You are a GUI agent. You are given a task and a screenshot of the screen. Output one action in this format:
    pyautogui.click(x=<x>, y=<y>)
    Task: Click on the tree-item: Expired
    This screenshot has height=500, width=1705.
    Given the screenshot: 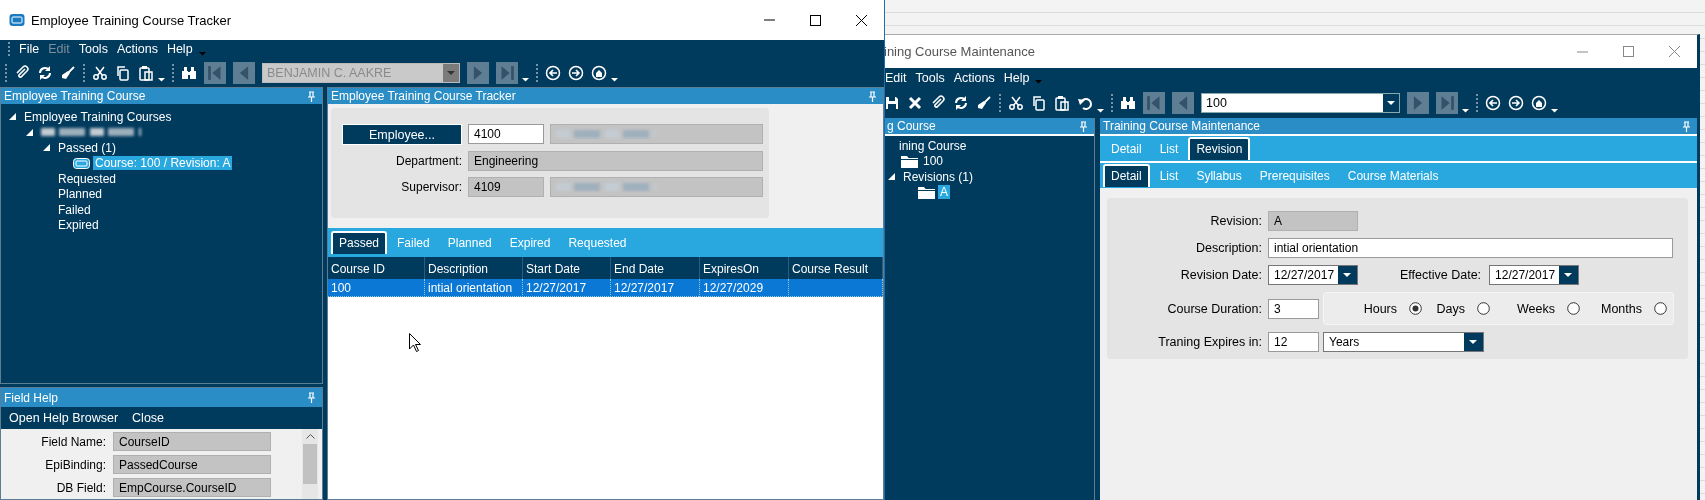 What is the action you would take?
    pyautogui.click(x=78, y=225)
    